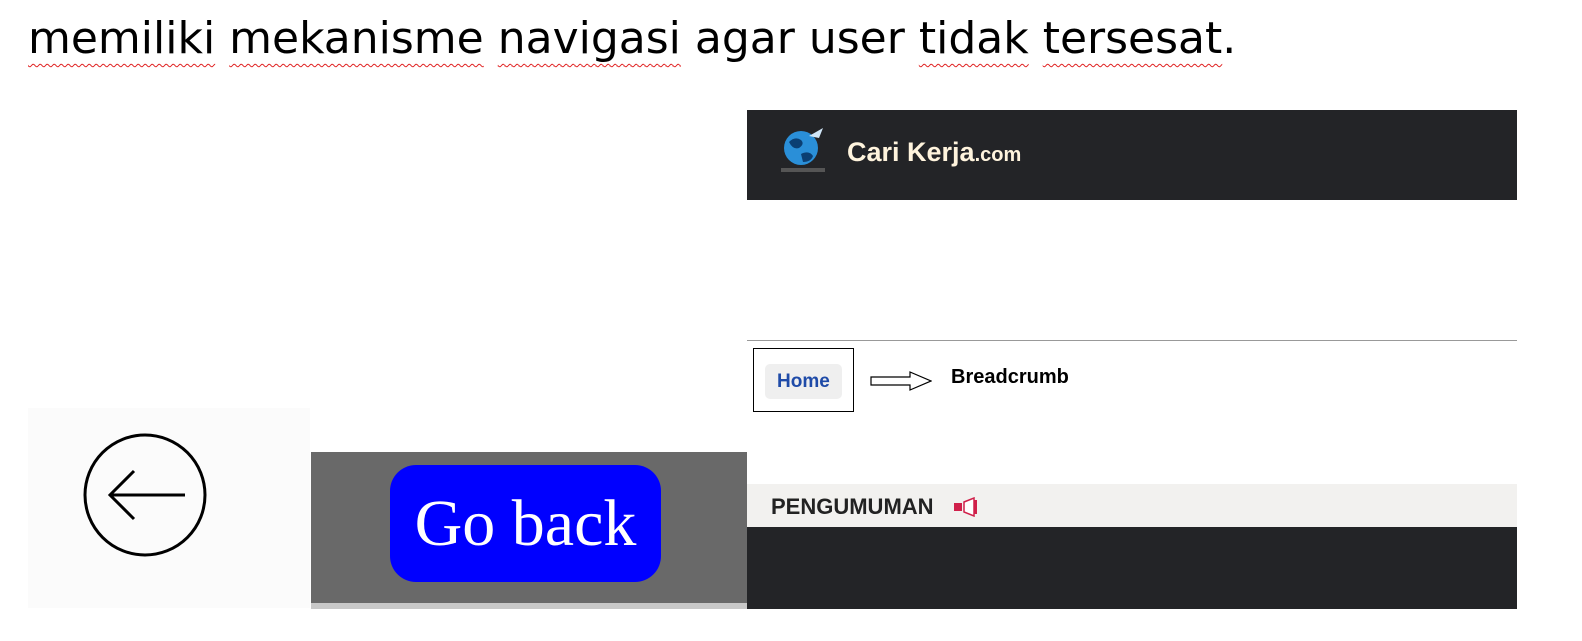  I want to click on arrow-left-circle-icon, so click(145, 495).